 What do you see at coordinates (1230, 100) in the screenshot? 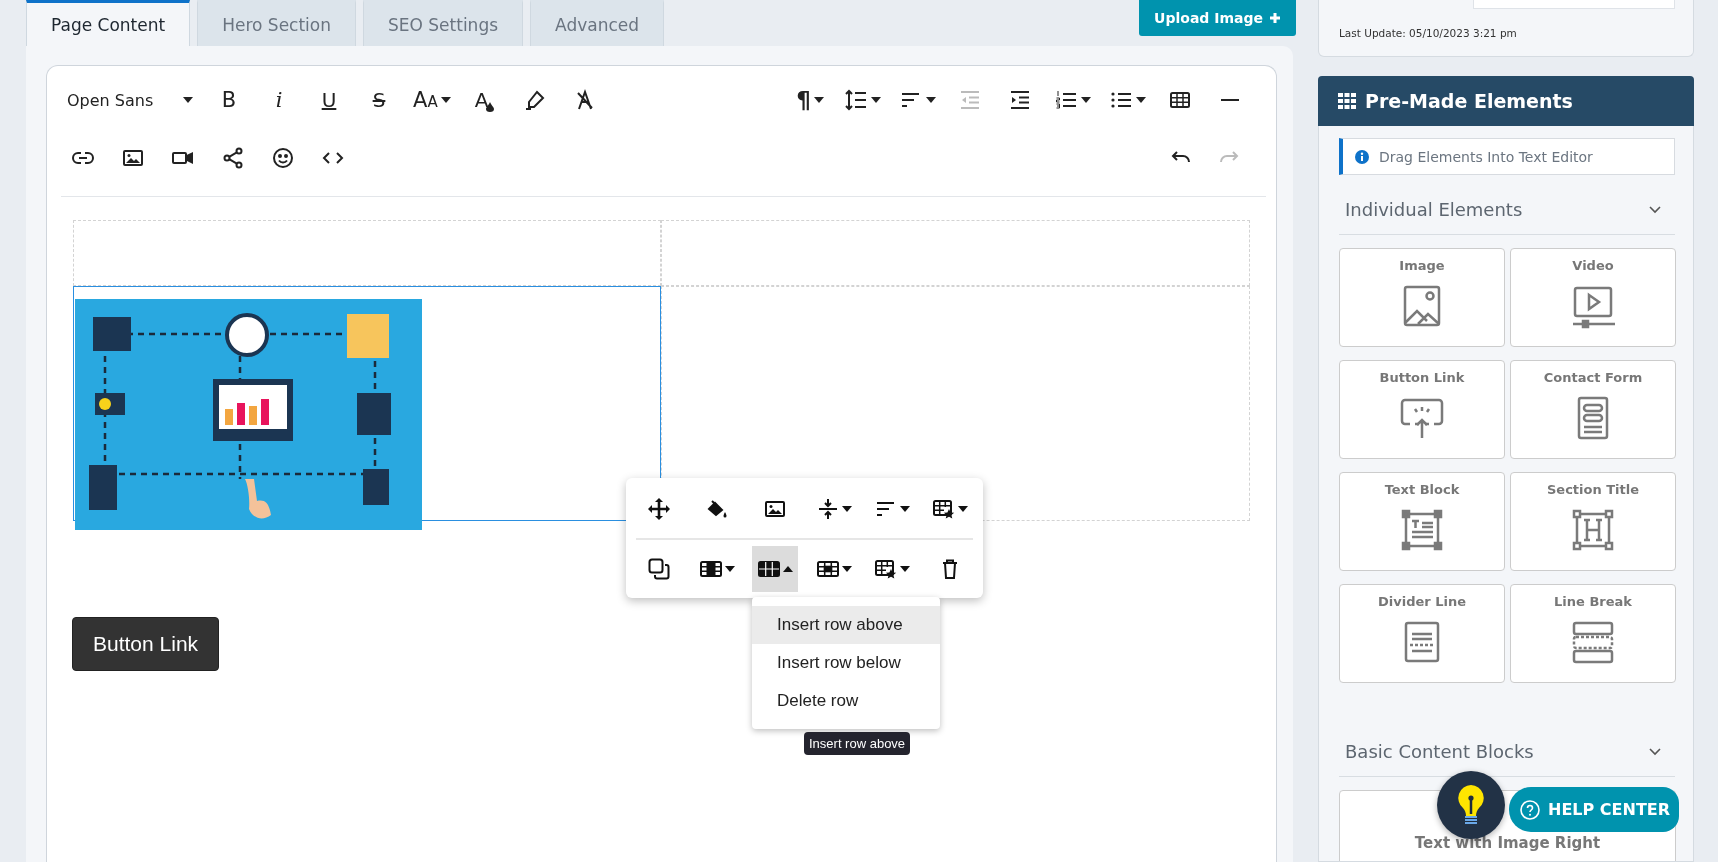
I see `horizontal-line-icon` at bounding box center [1230, 100].